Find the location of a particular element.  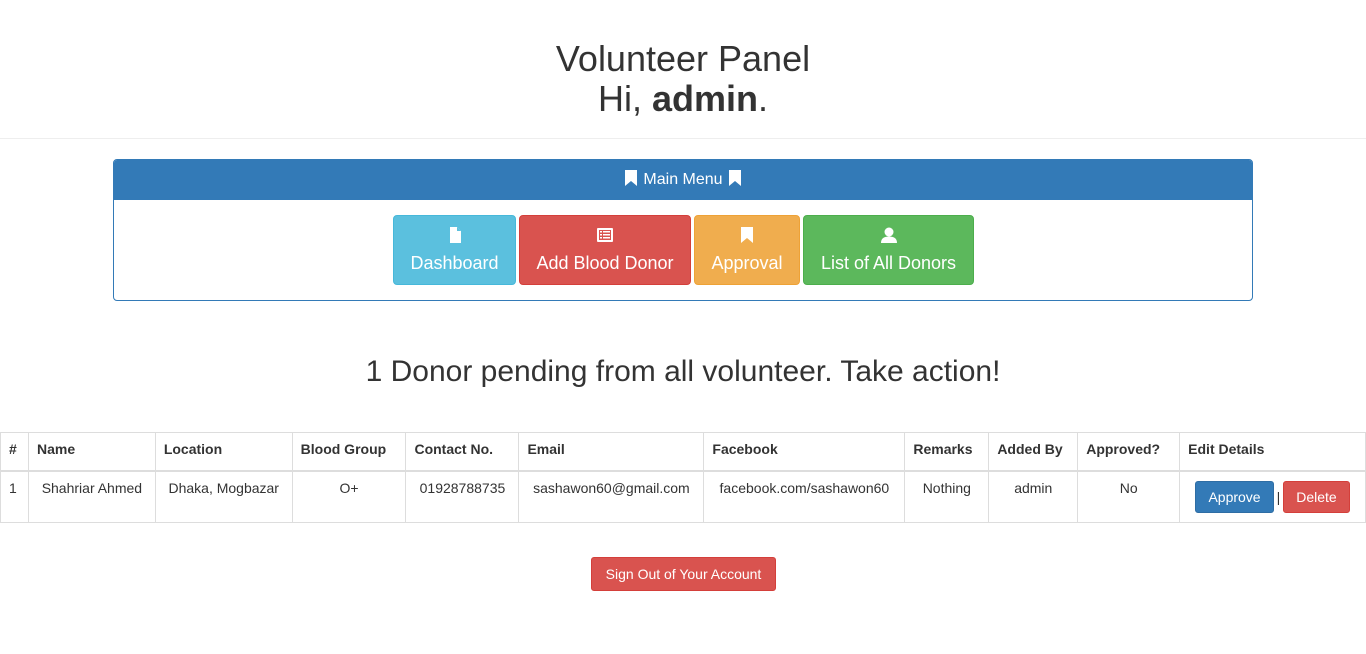

donor-approved-status: No is located at coordinates (1129, 496).